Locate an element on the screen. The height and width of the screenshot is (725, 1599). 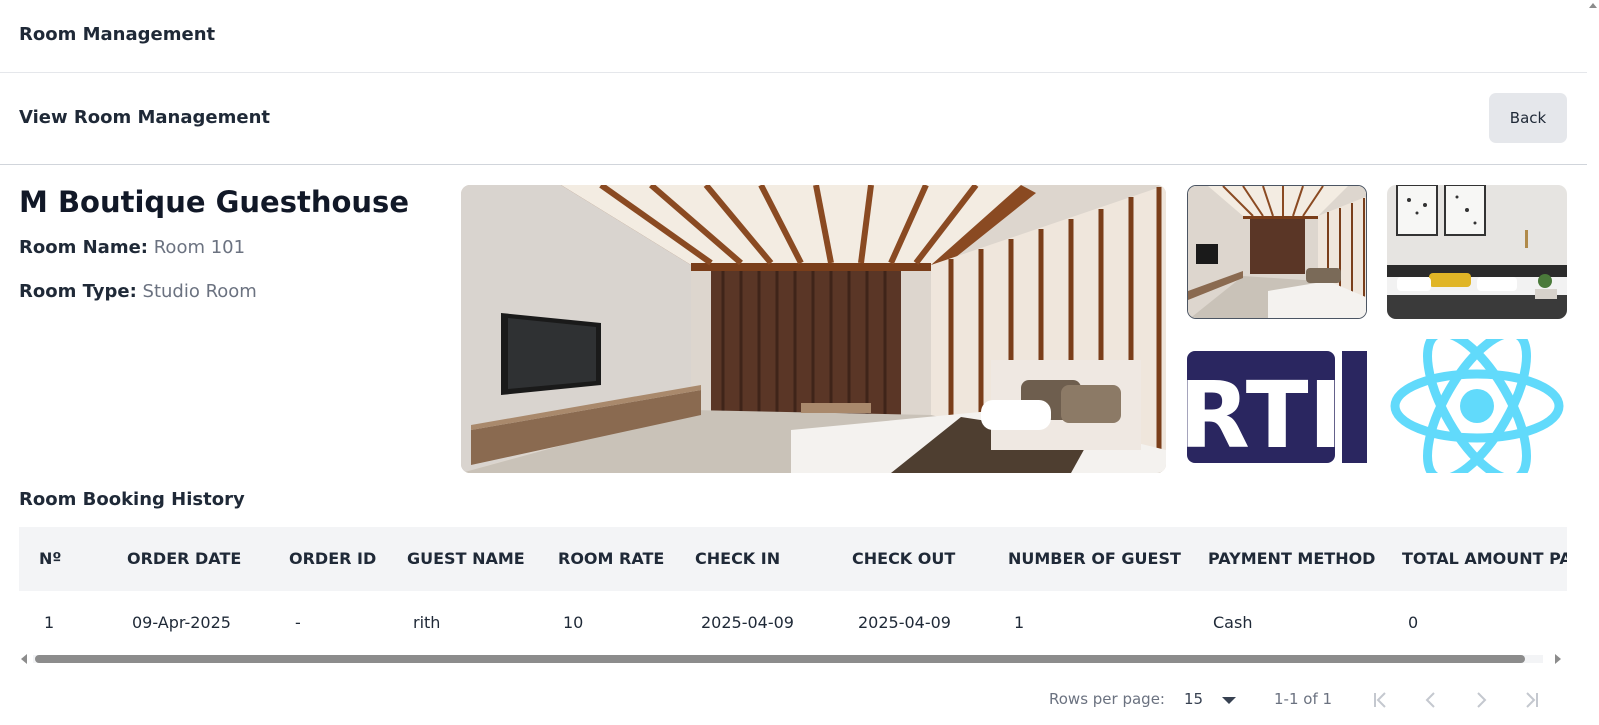
cell-check-out: 2025-04-09 is located at coordinates (904, 622).